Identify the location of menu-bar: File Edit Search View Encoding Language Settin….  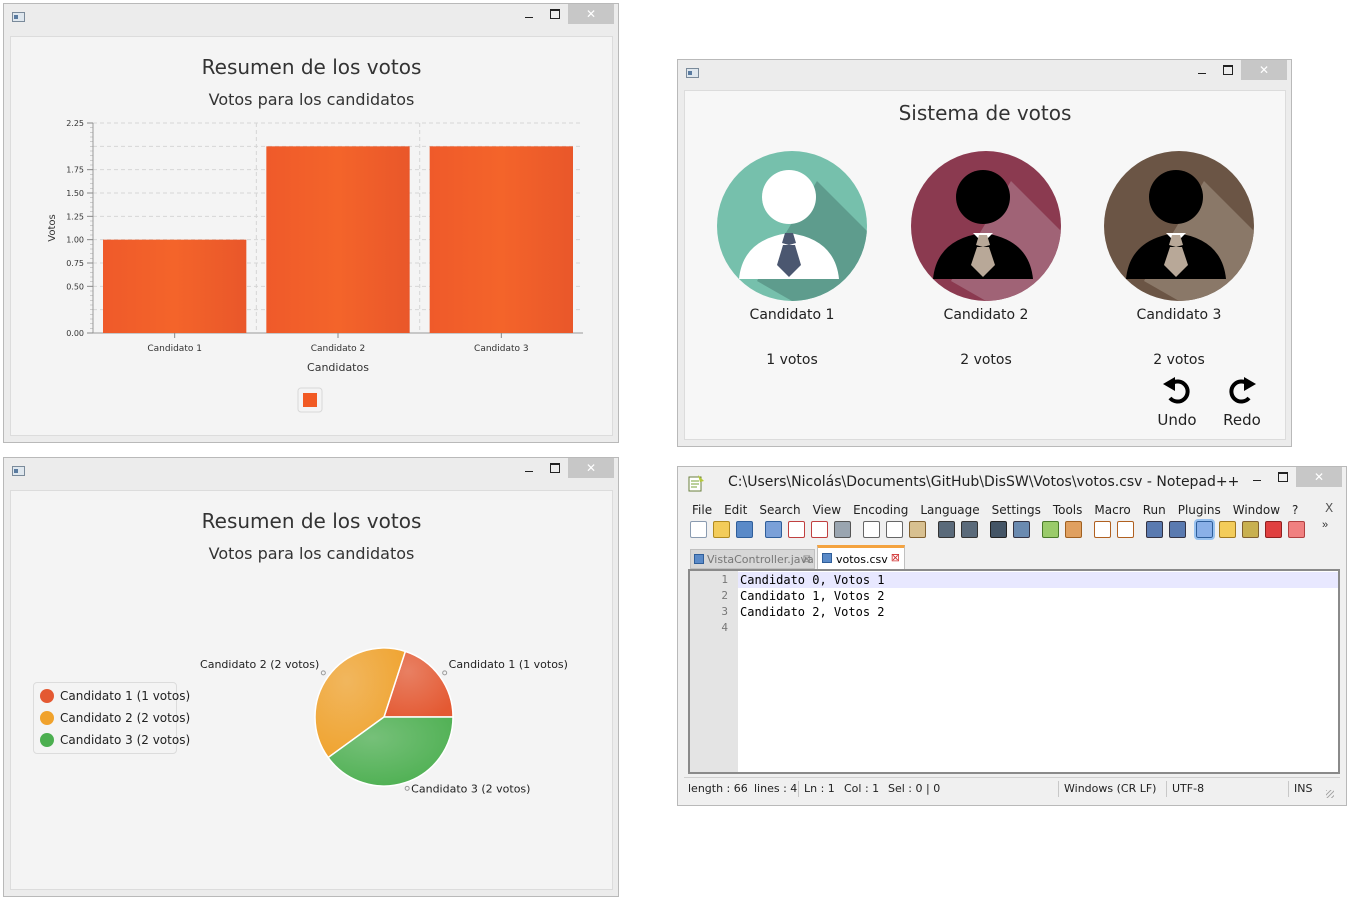
(1001, 510).